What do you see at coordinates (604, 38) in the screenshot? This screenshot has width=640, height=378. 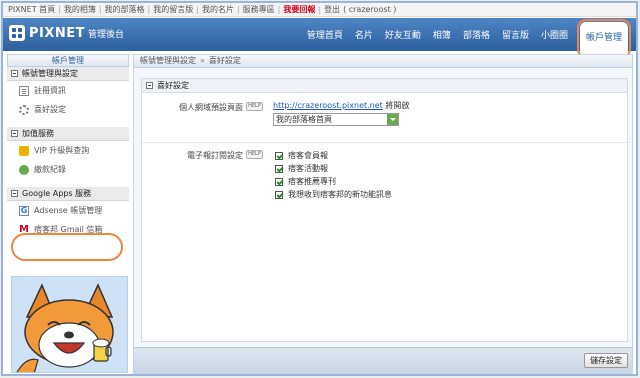 I see `nav-account: 帳戶管理` at bounding box center [604, 38].